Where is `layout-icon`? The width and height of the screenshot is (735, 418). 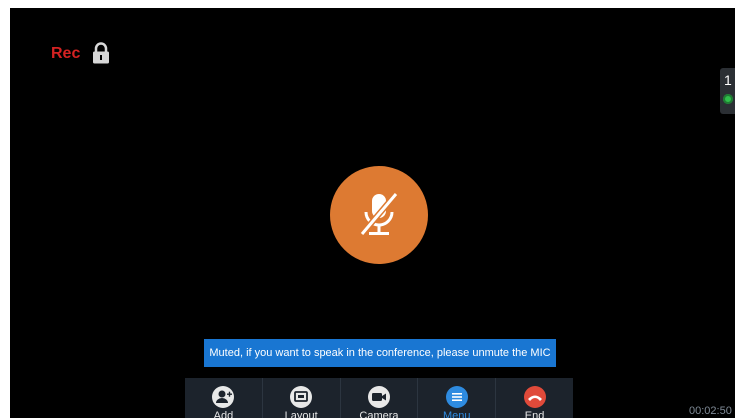 layout-icon is located at coordinates (301, 397).